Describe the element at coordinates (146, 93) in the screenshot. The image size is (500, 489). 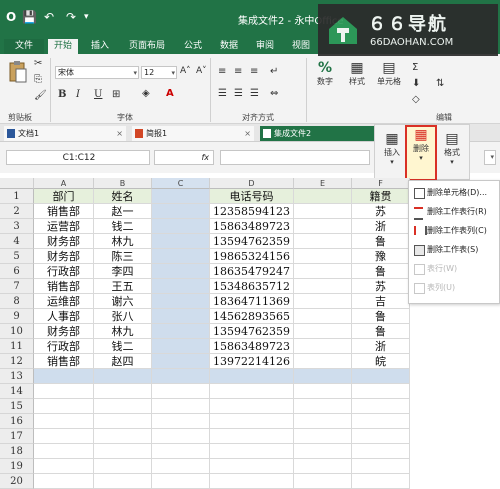
I see `fill-color-icon: ◈` at that location.